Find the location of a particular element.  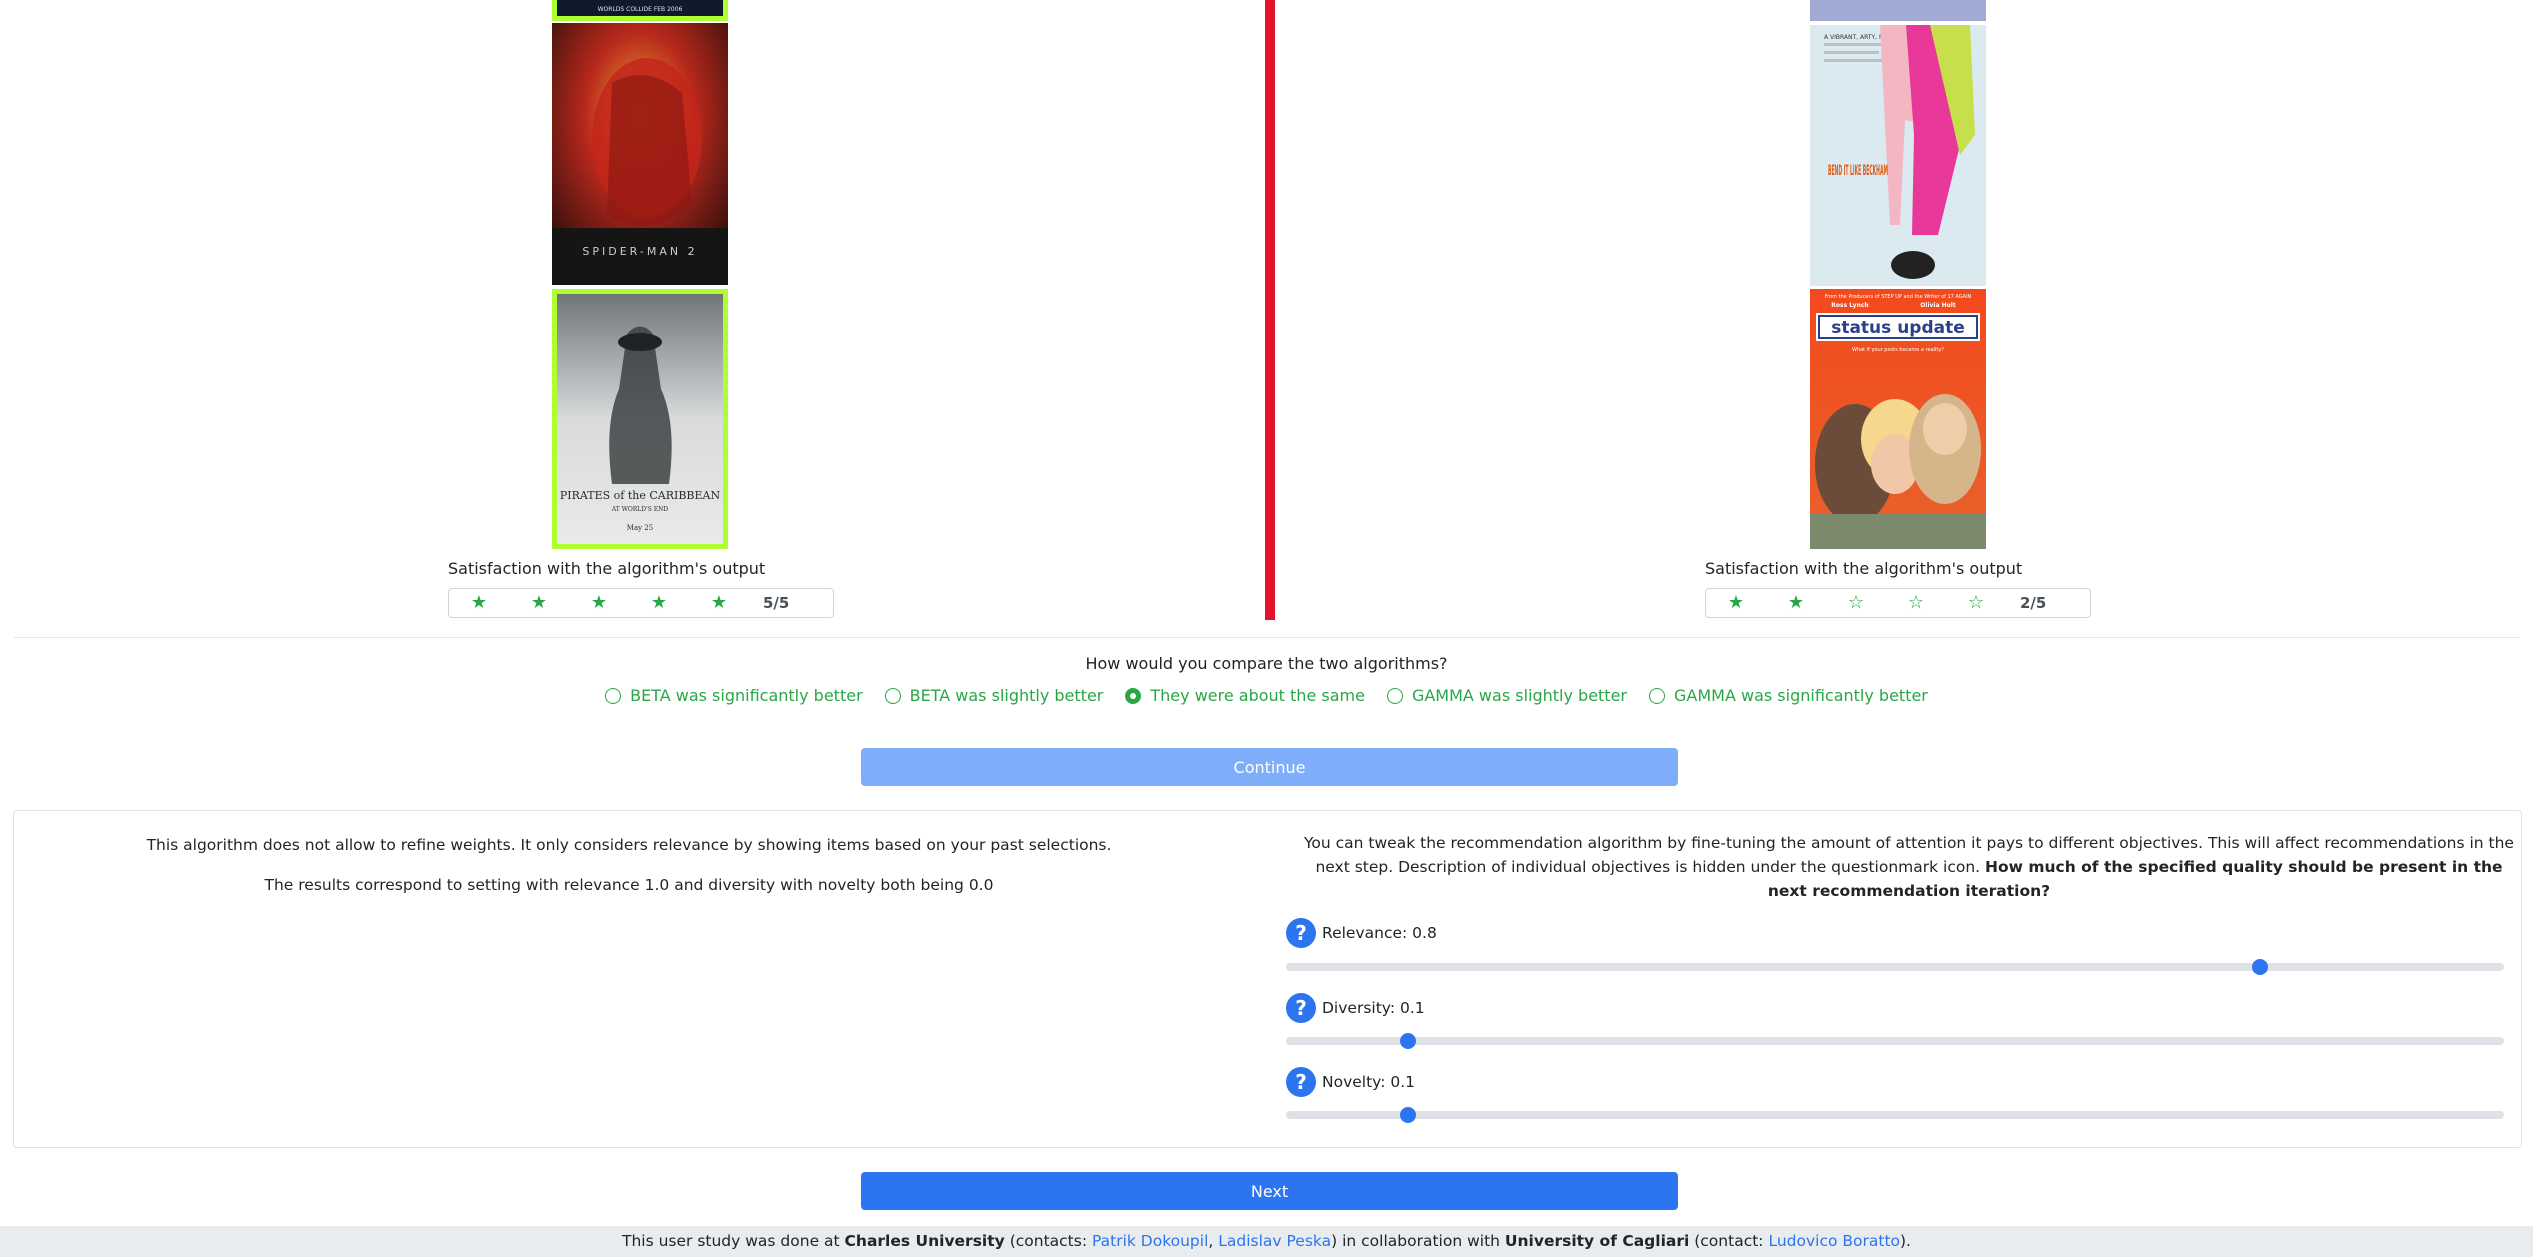

relevance-help-icon: ? is located at coordinates (1301, 933).